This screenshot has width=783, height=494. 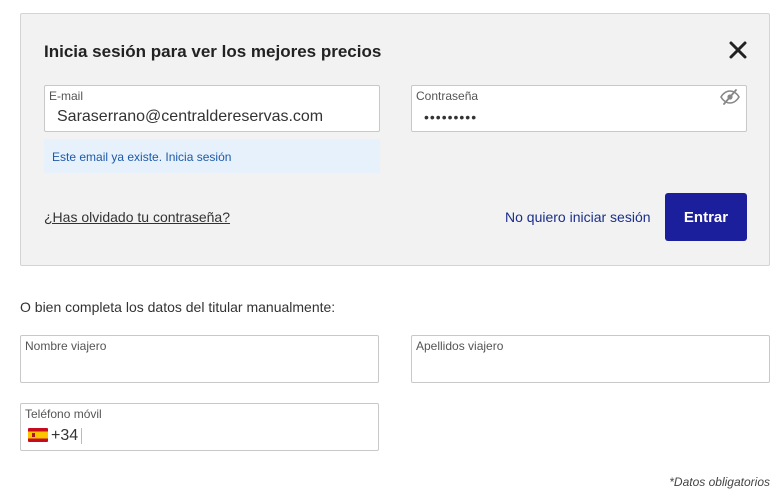 I want to click on password-label: Contraseña, so click(x=447, y=96).